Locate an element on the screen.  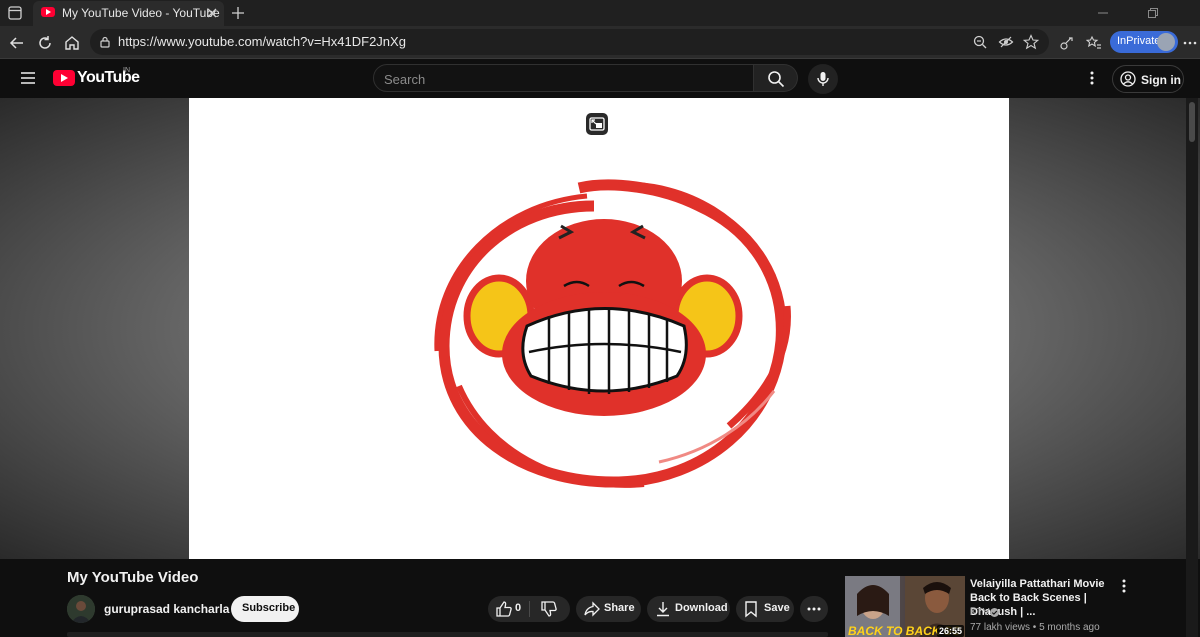
share-button: Share is located at coordinates (608, 609).